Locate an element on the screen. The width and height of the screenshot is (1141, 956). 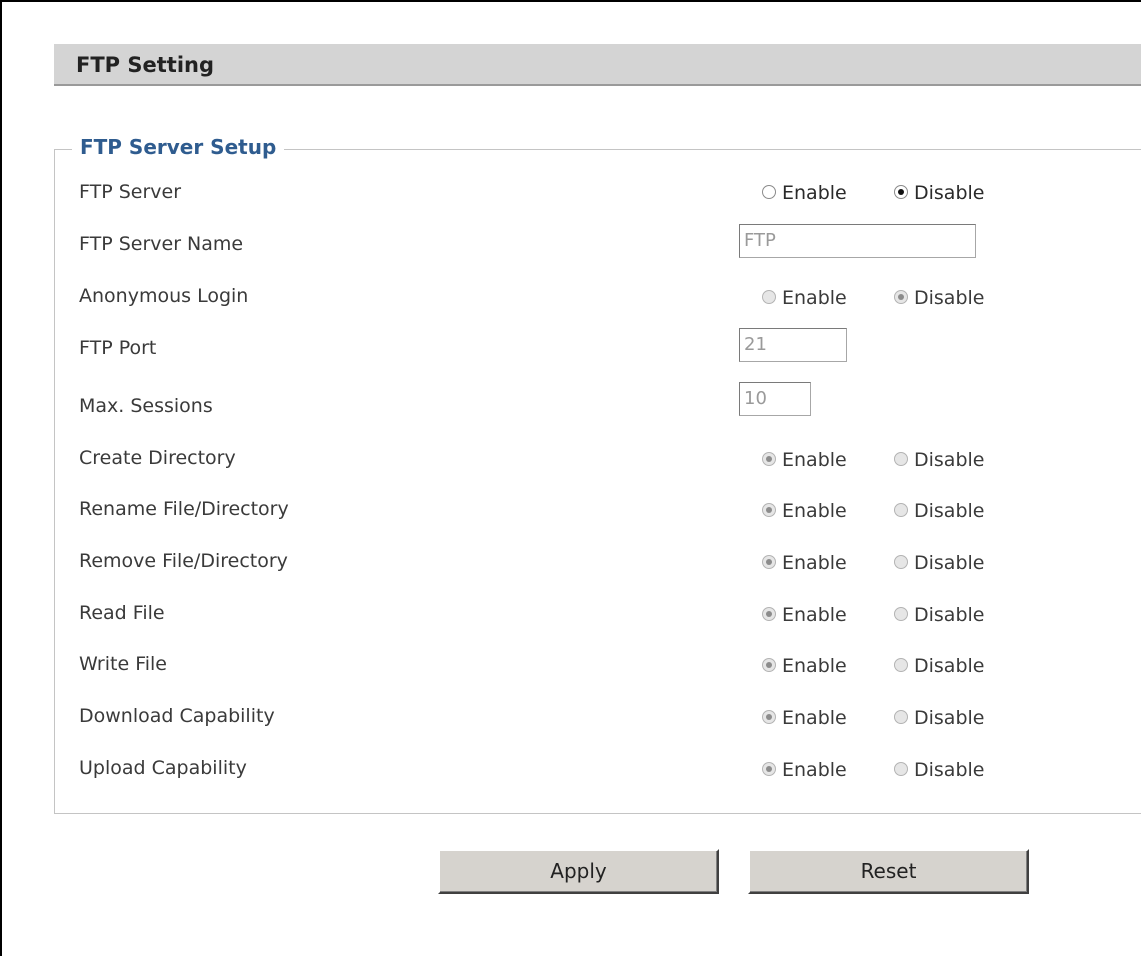
download-capability-label: Download Capability is located at coordinates (177, 716).